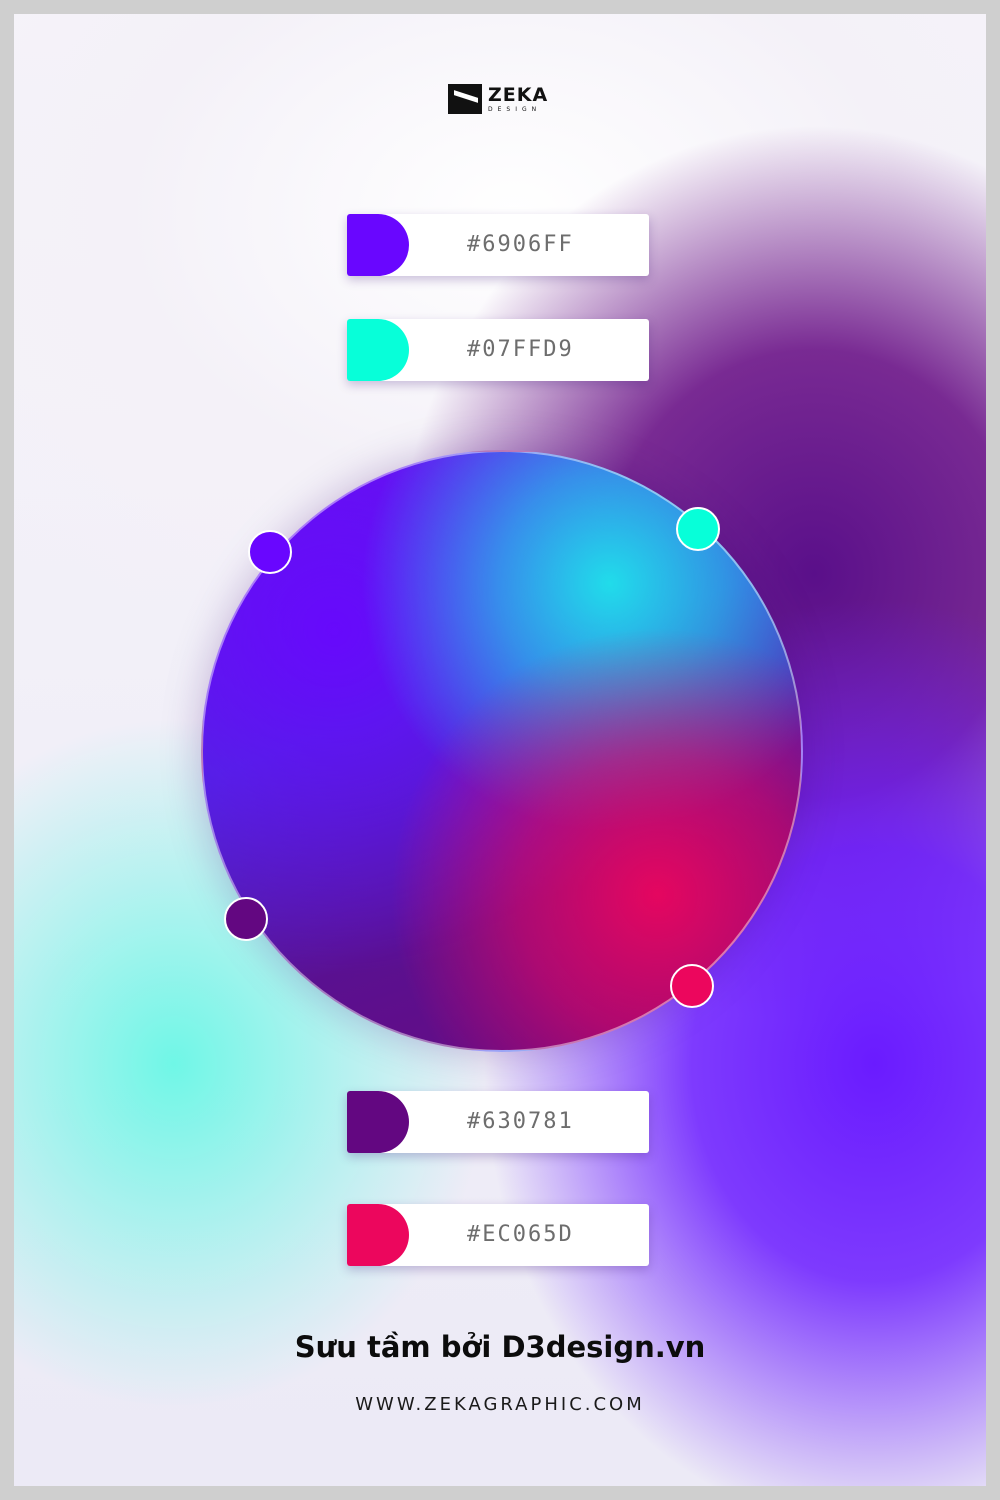 The image size is (1000, 1500). I want to click on swatch-1: #6906FF, so click(498, 245).